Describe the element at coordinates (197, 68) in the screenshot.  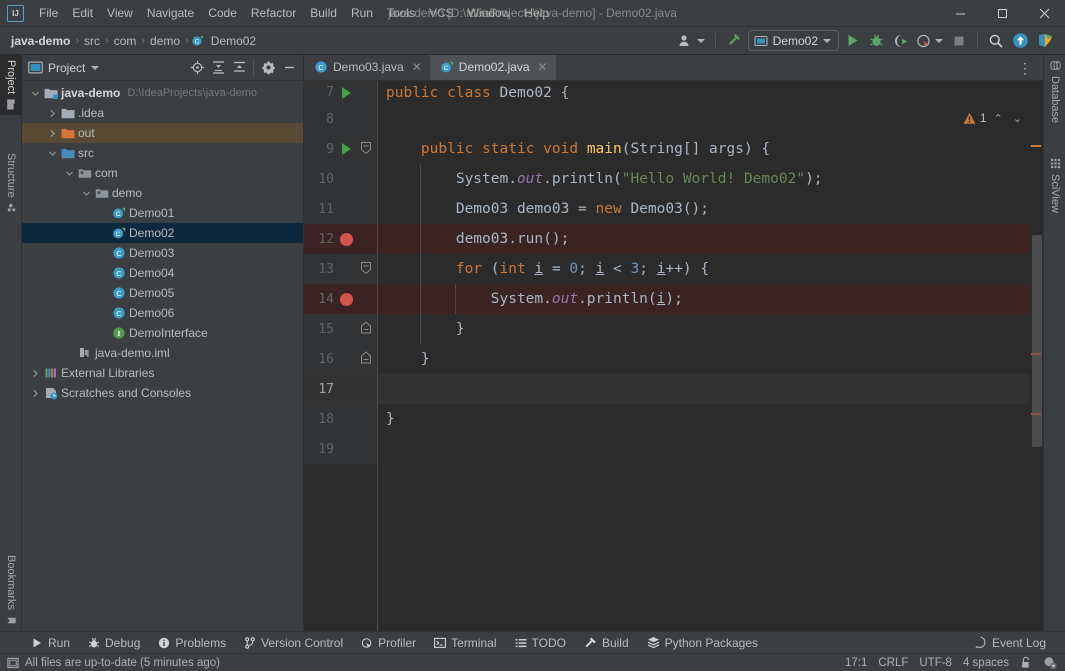
I see `select-opened-file-icon` at that location.